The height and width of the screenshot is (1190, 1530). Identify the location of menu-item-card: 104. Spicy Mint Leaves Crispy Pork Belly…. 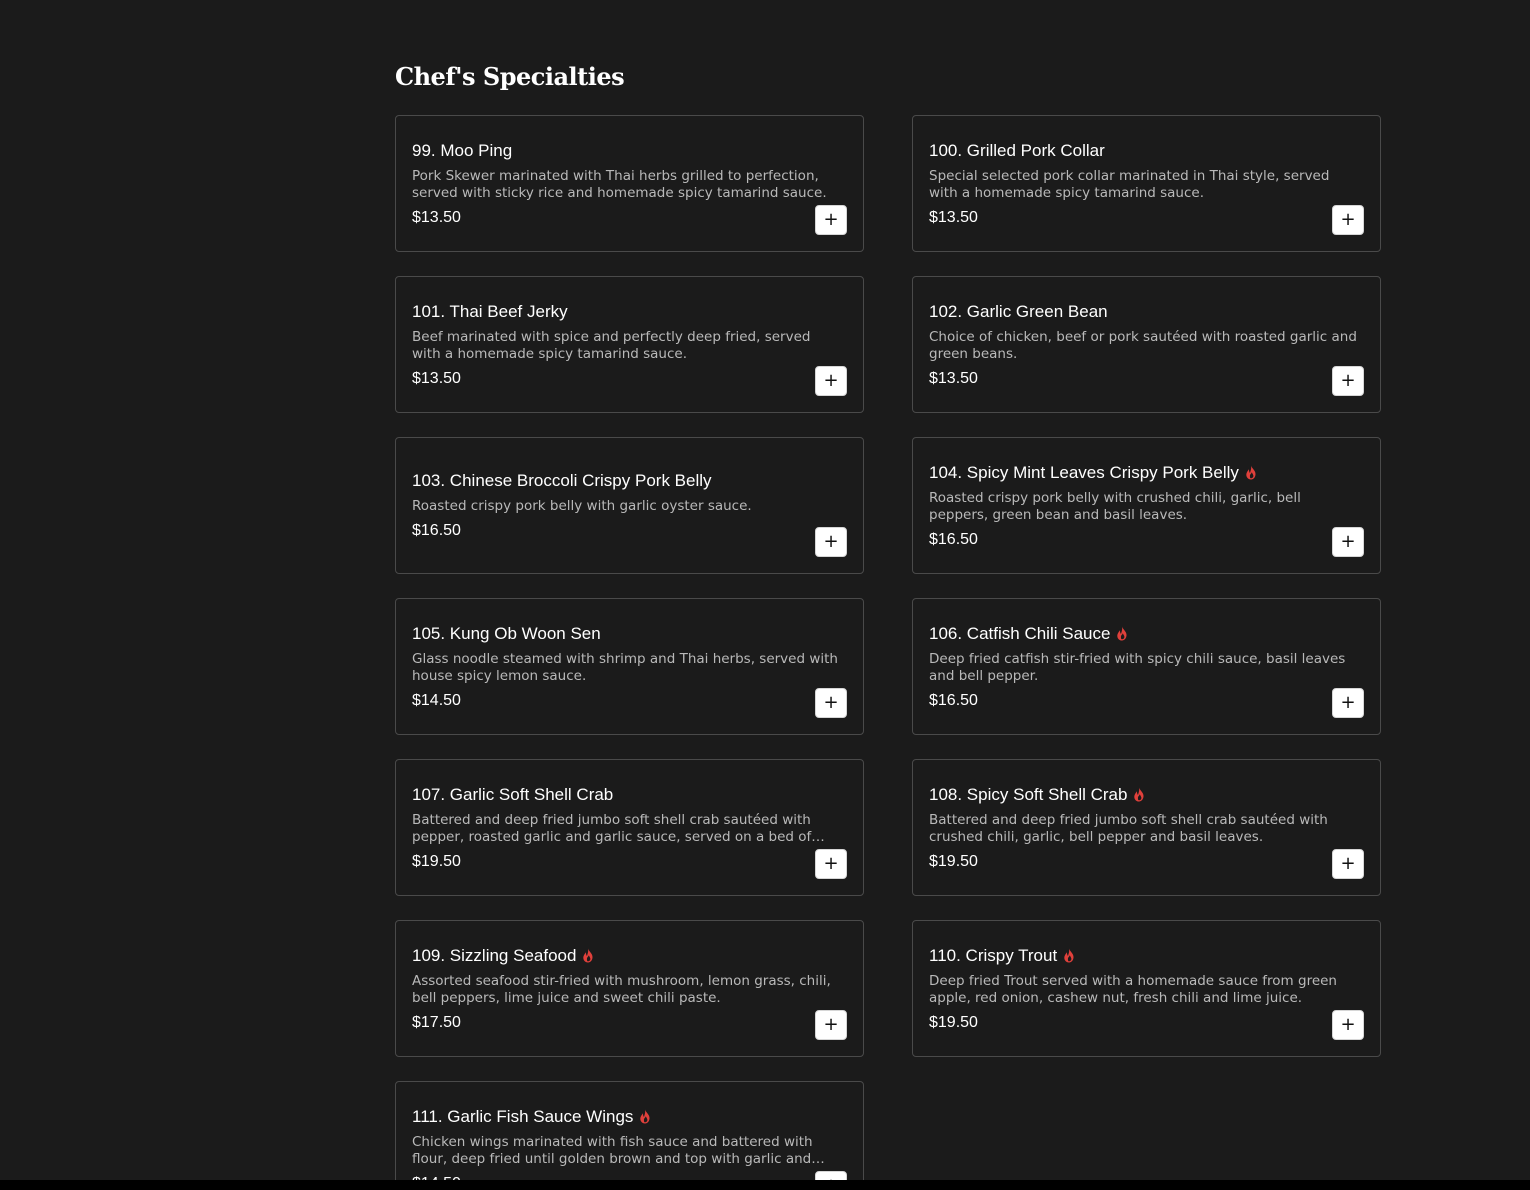
(1146, 505).